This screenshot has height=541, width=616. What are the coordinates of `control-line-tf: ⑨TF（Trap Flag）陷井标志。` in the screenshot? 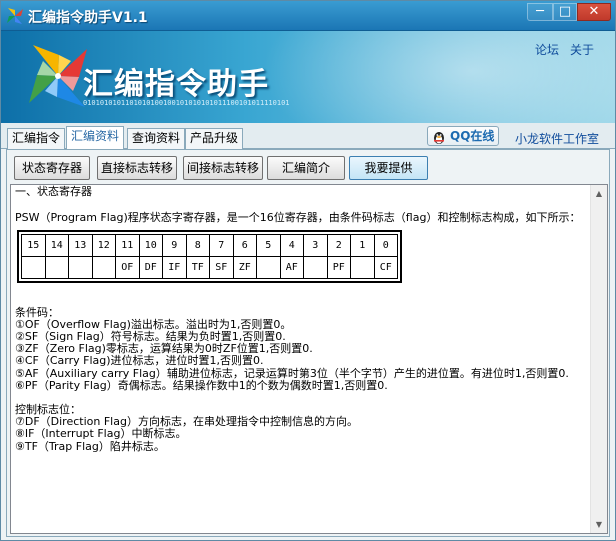 It's located at (90, 446).